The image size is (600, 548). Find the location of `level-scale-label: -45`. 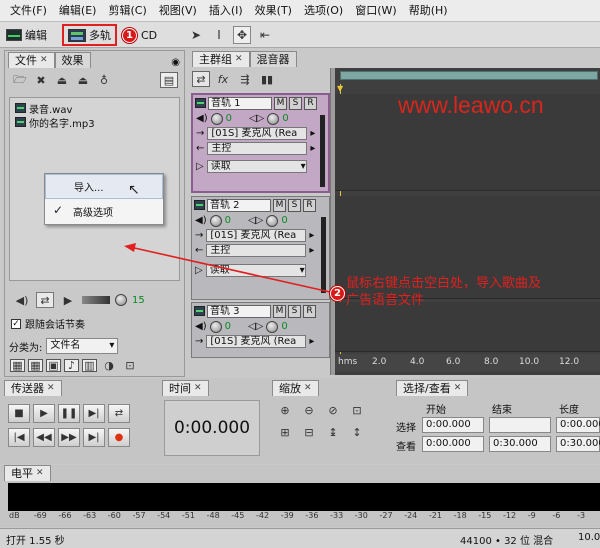

level-scale-label: -45 is located at coordinates (238, 515).